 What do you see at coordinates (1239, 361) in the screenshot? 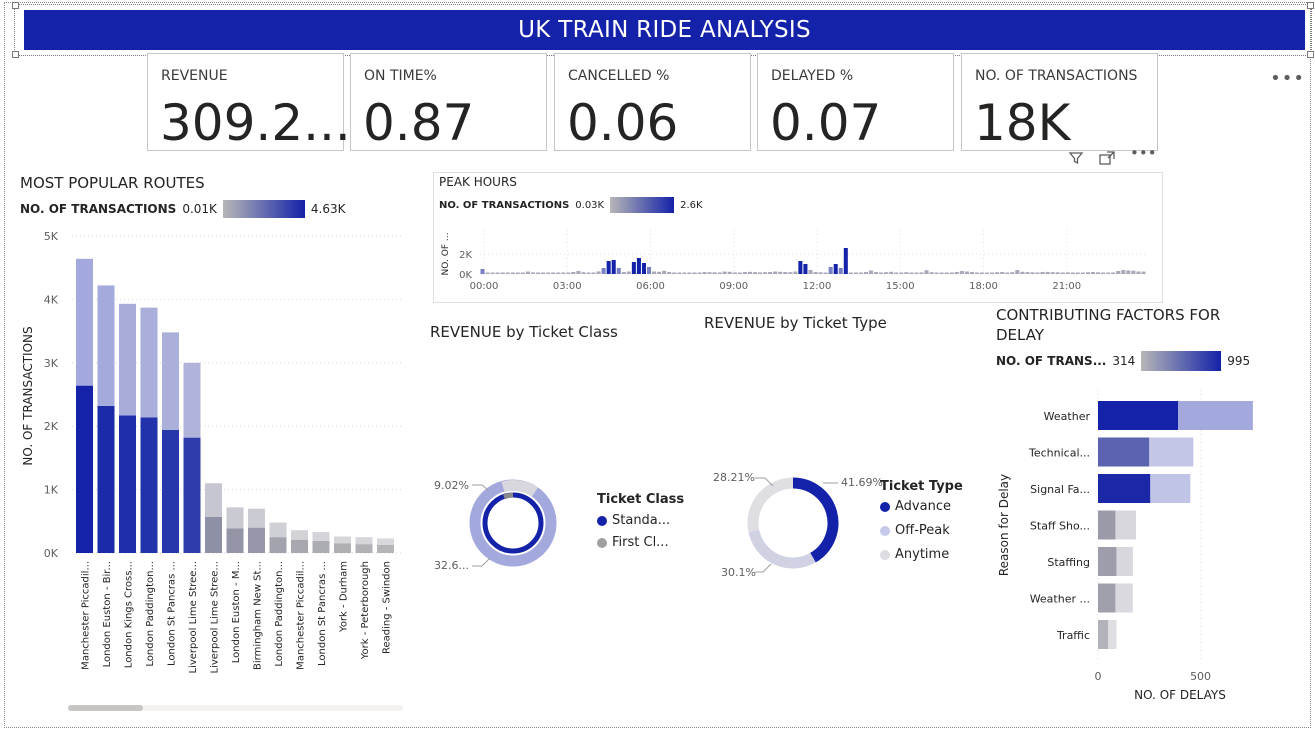
I see `legend-max: 995` at bounding box center [1239, 361].